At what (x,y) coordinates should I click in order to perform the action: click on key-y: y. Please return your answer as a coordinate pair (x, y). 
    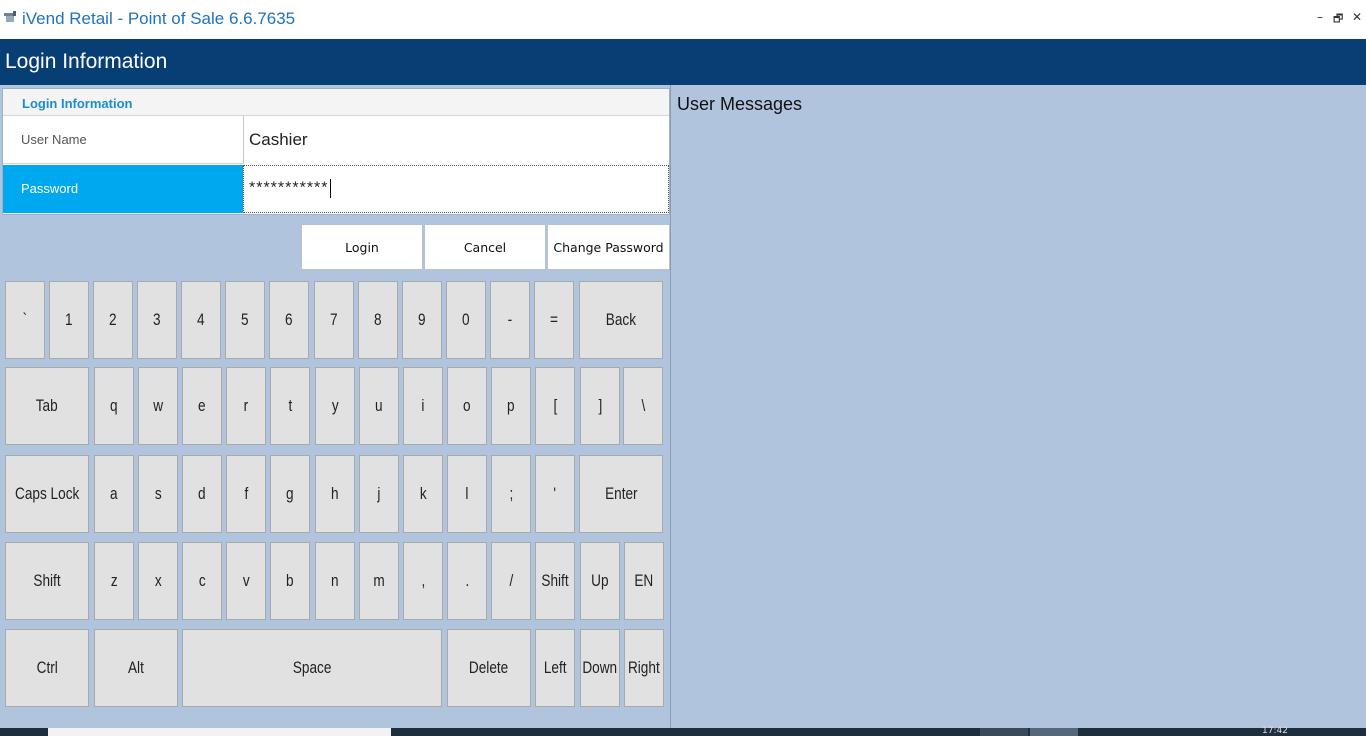
    Looking at the image, I should click on (335, 406).